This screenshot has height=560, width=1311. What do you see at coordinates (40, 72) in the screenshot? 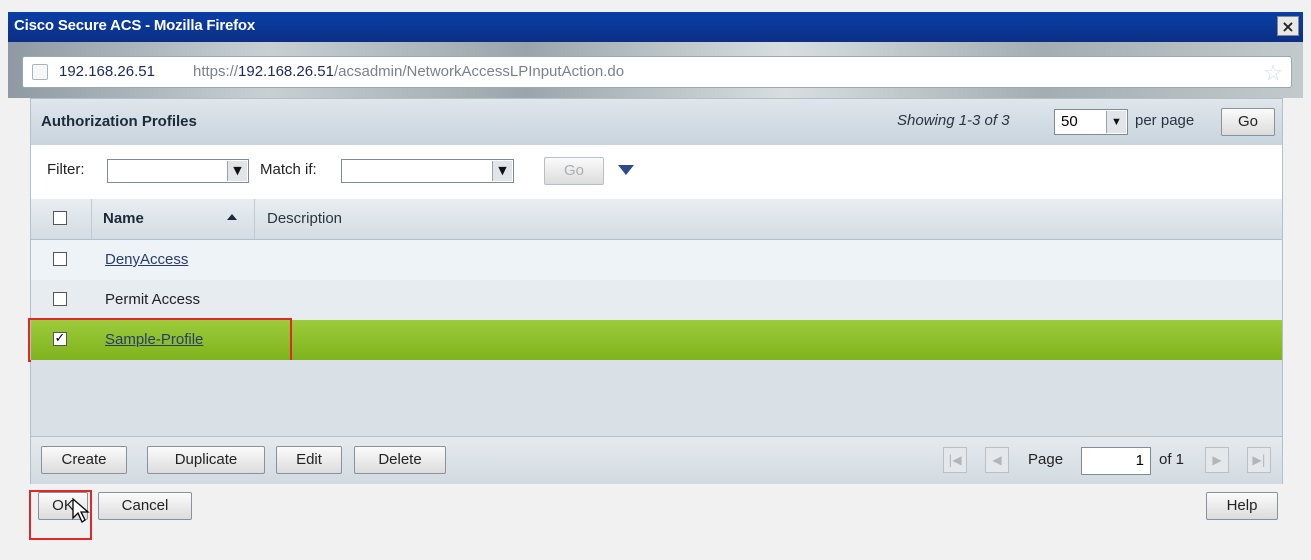
I see `site-identity-icon` at bounding box center [40, 72].